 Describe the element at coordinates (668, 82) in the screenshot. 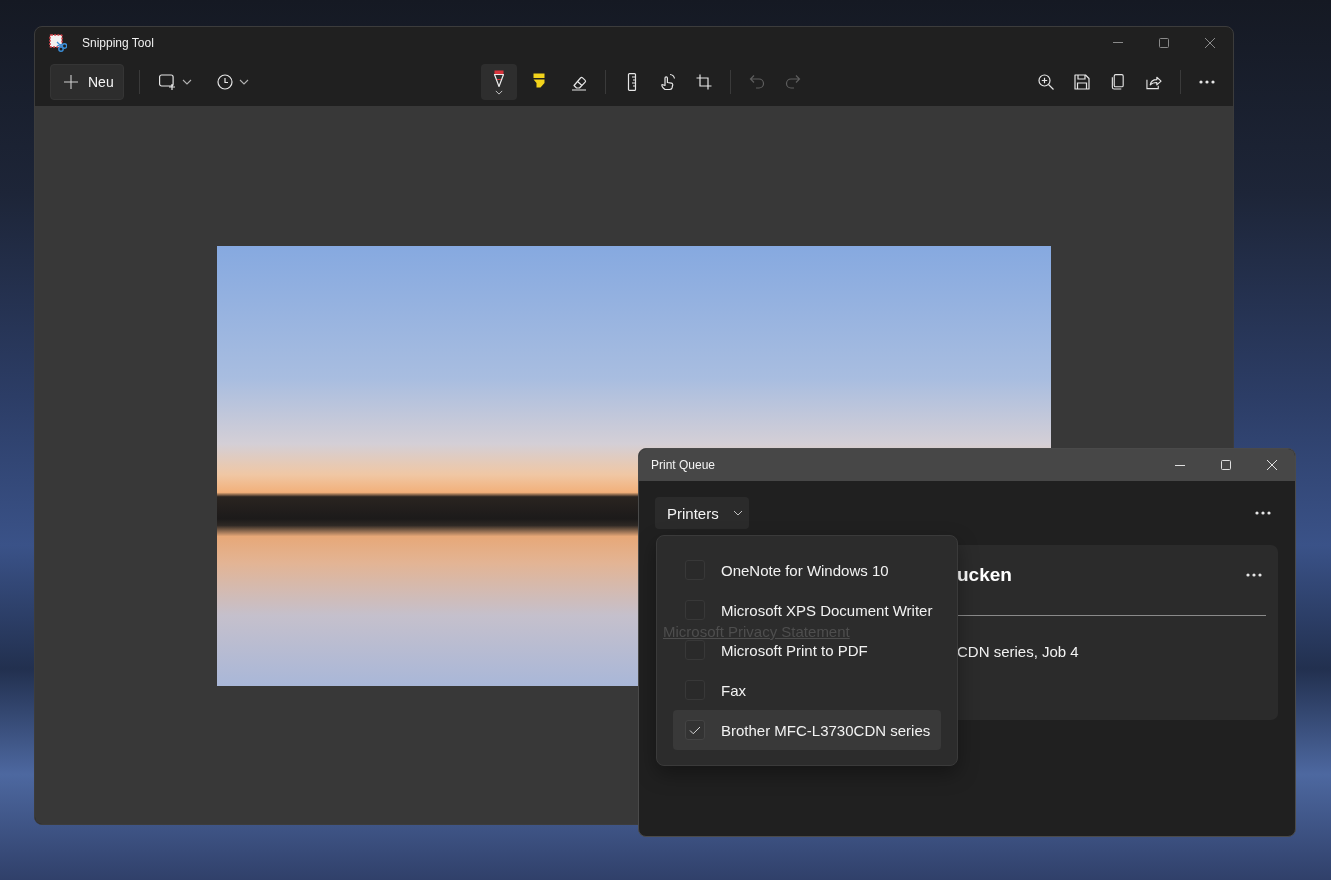

I see `hand-icon` at that location.